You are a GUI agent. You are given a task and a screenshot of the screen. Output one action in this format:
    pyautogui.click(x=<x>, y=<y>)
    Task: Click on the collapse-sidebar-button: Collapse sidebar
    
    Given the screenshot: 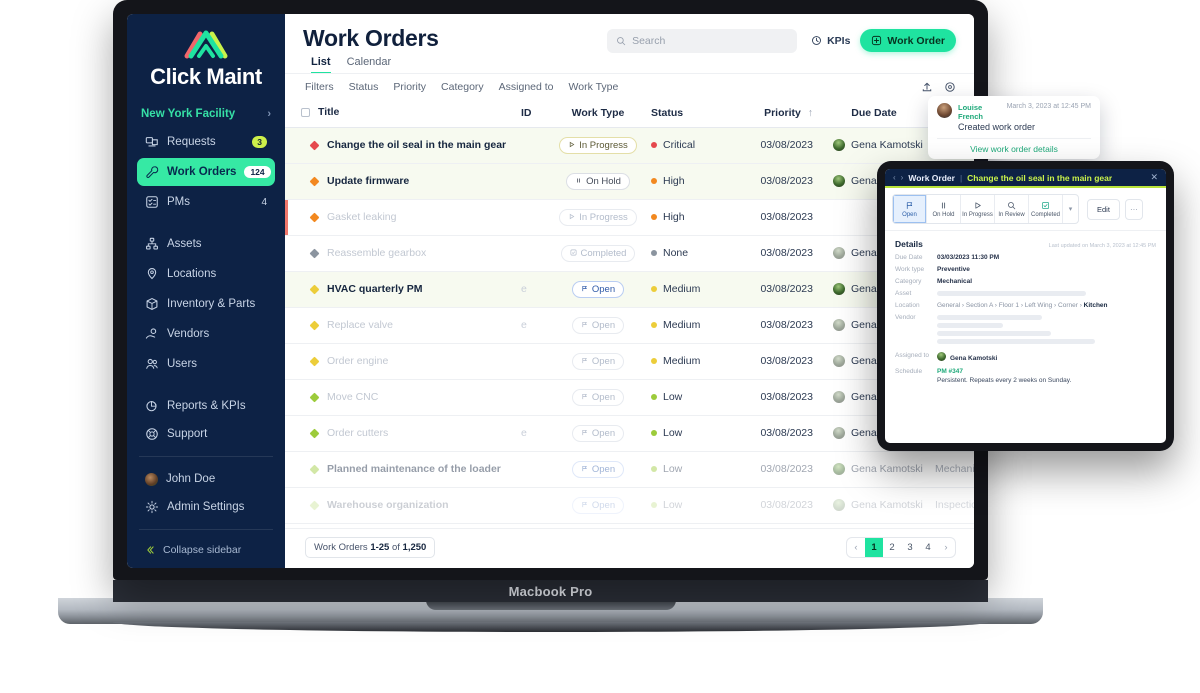 What is the action you would take?
    pyautogui.click(x=206, y=550)
    